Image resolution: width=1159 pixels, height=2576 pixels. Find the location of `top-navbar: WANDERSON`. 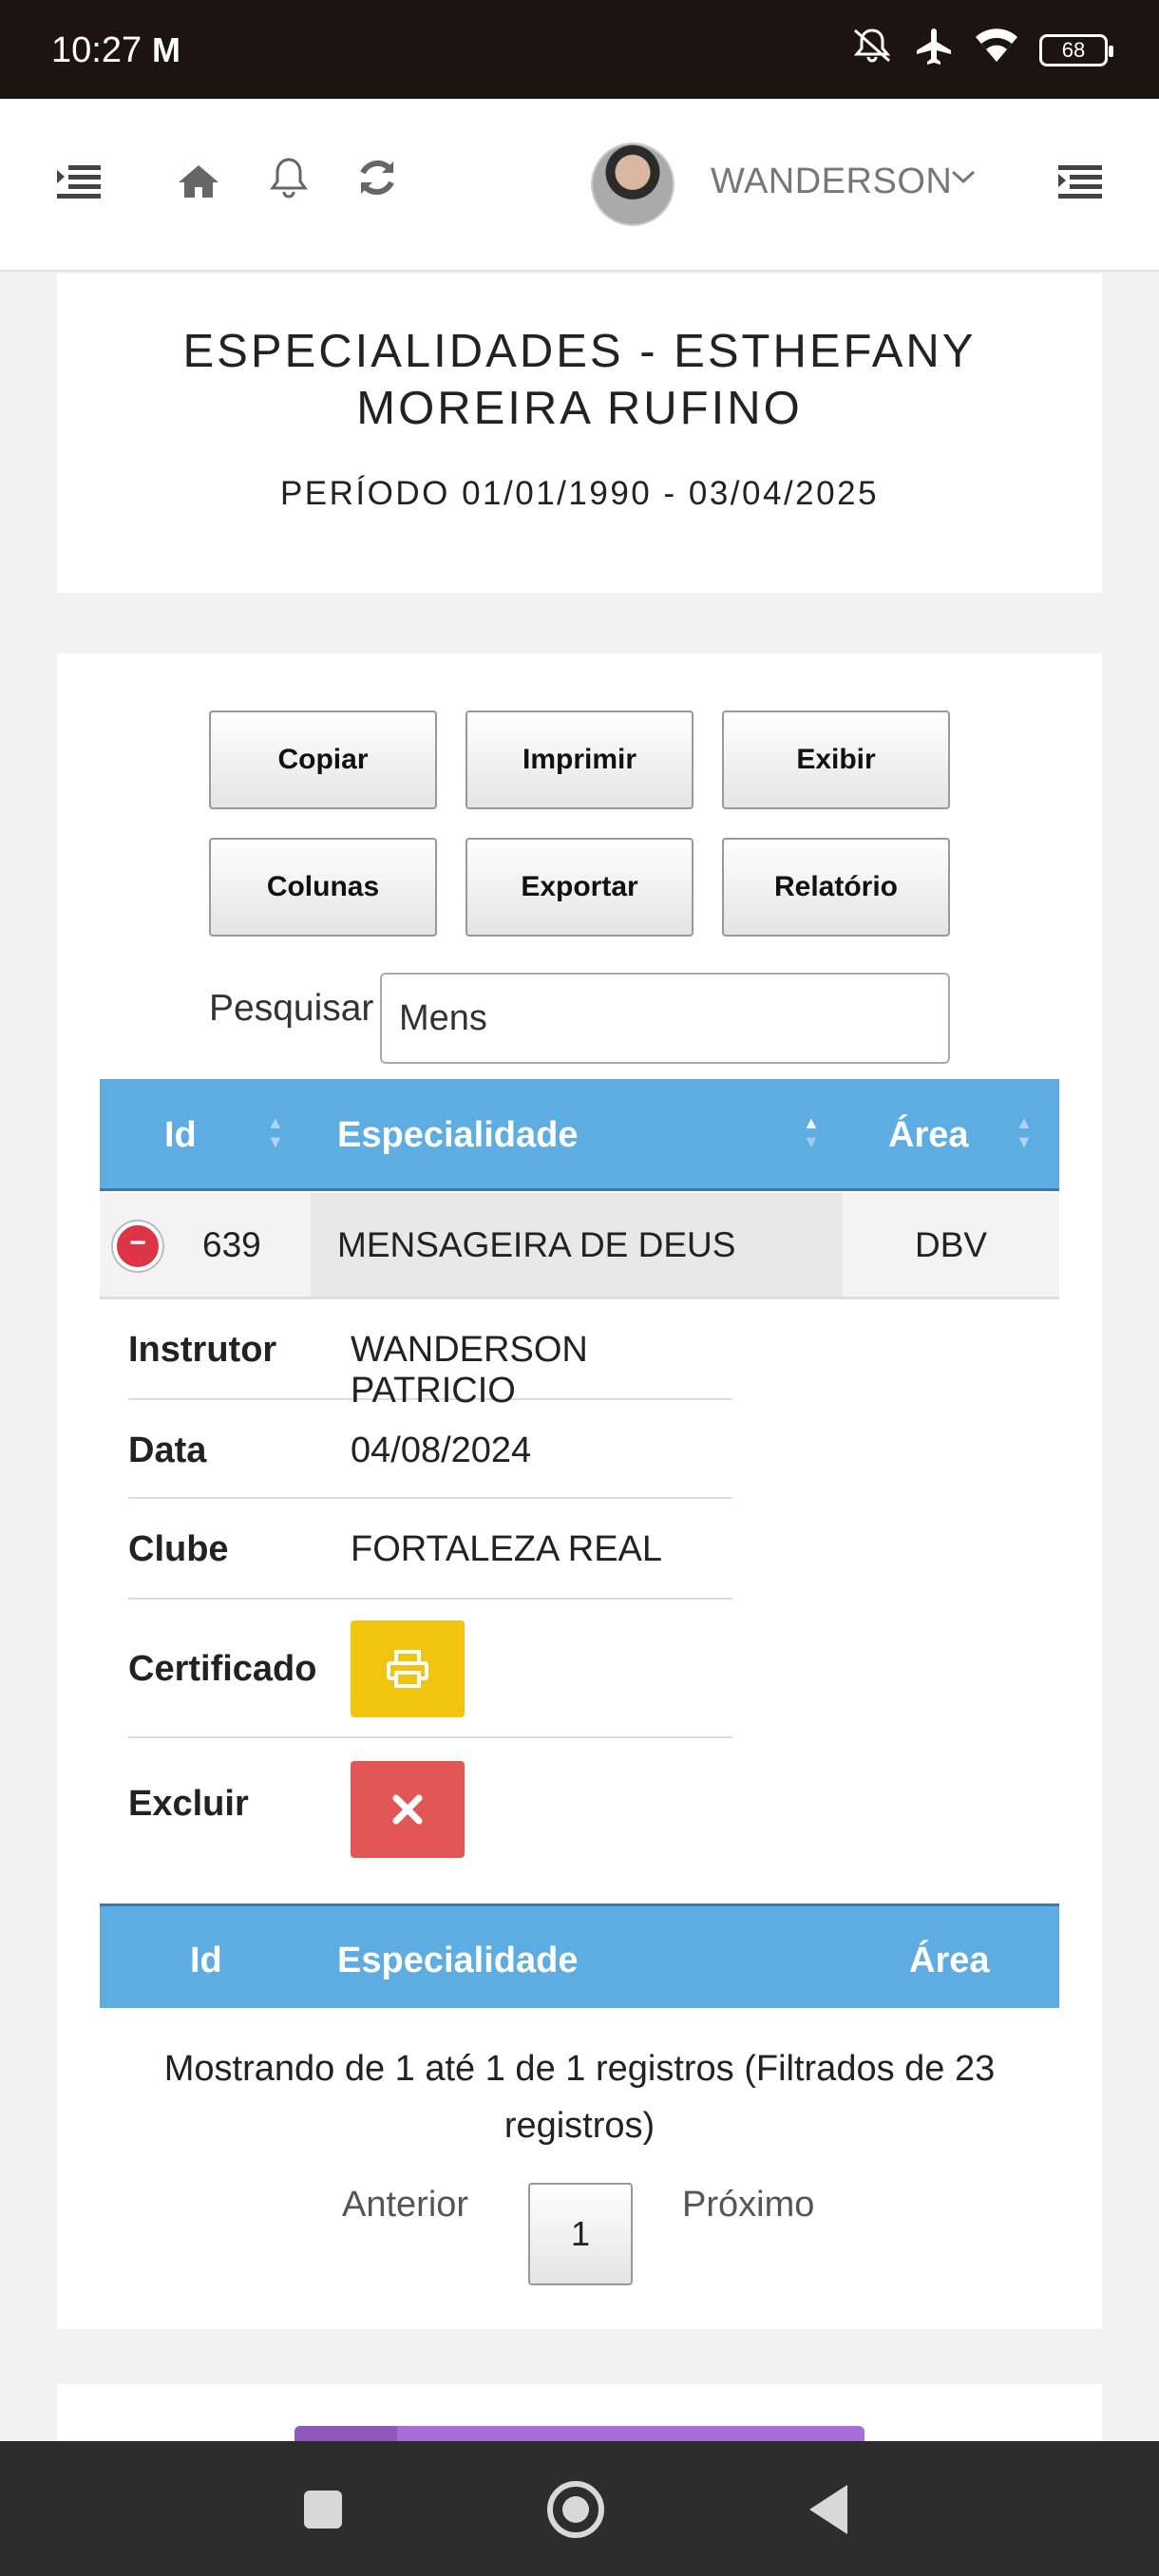

top-navbar: WANDERSON is located at coordinates (579, 185).